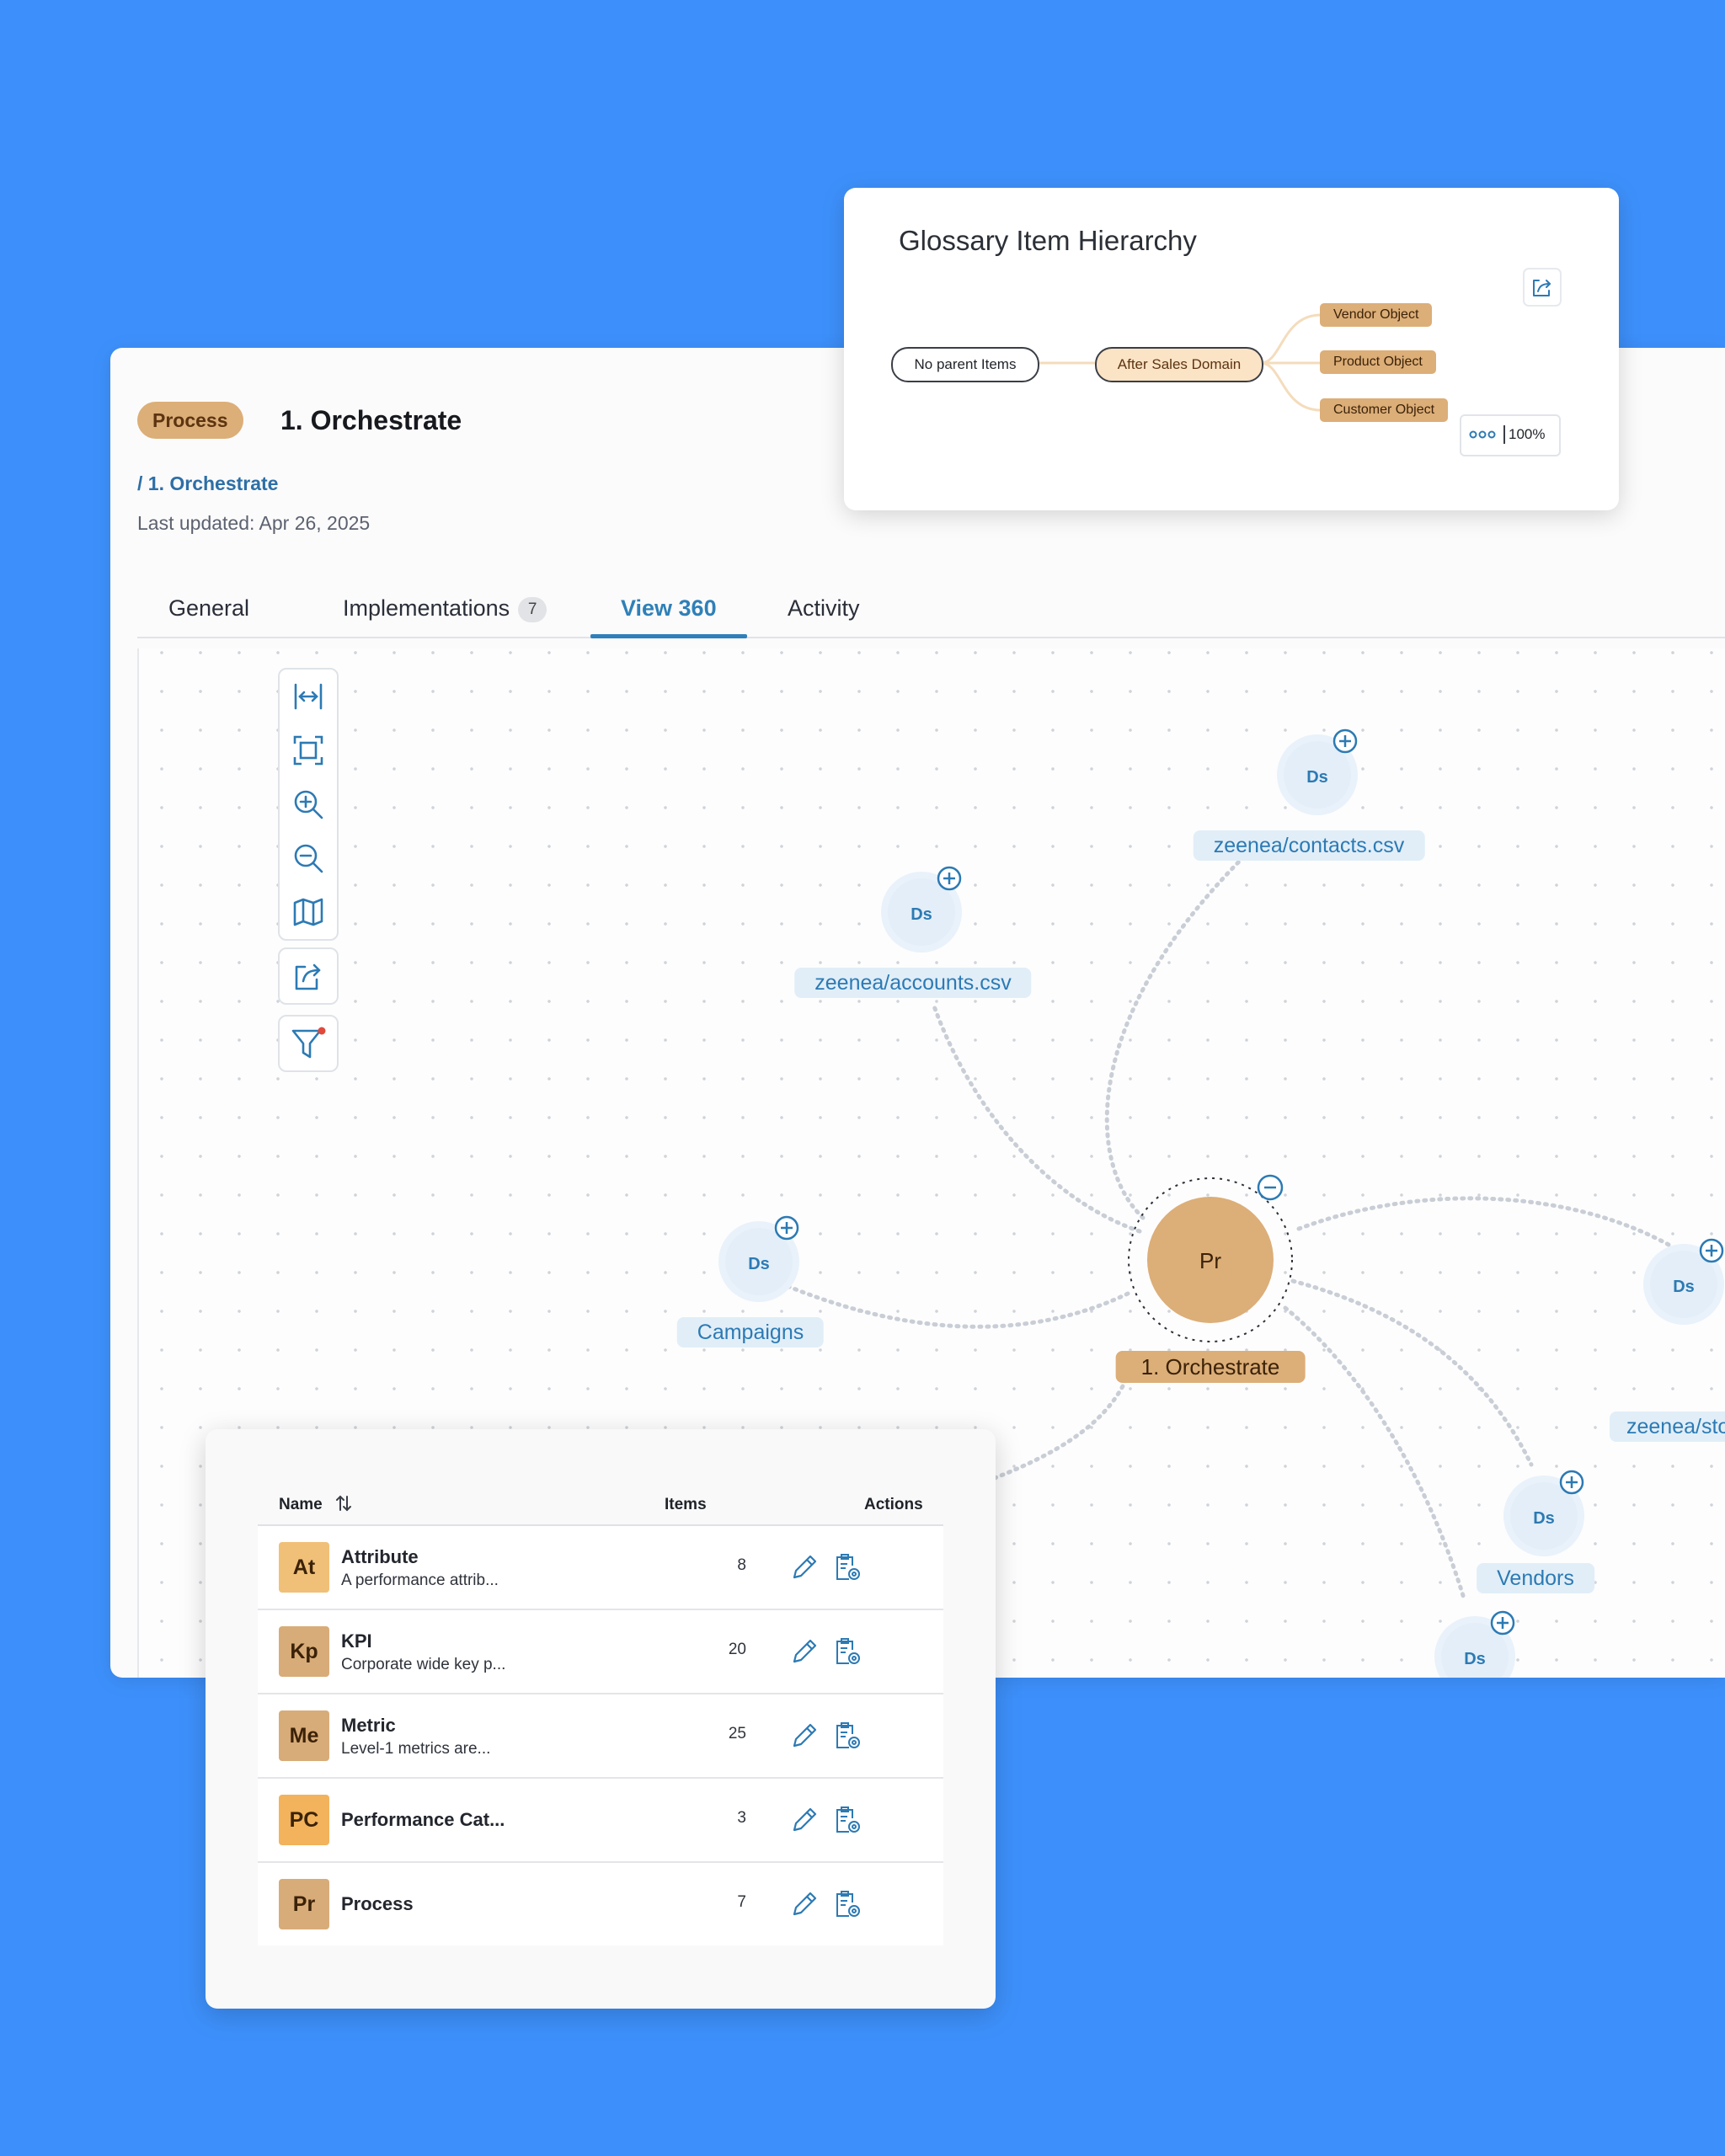 The width and height of the screenshot is (1725, 2156). What do you see at coordinates (343, 1503) in the screenshot?
I see `sort-icon` at bounding box center [343, 1503].